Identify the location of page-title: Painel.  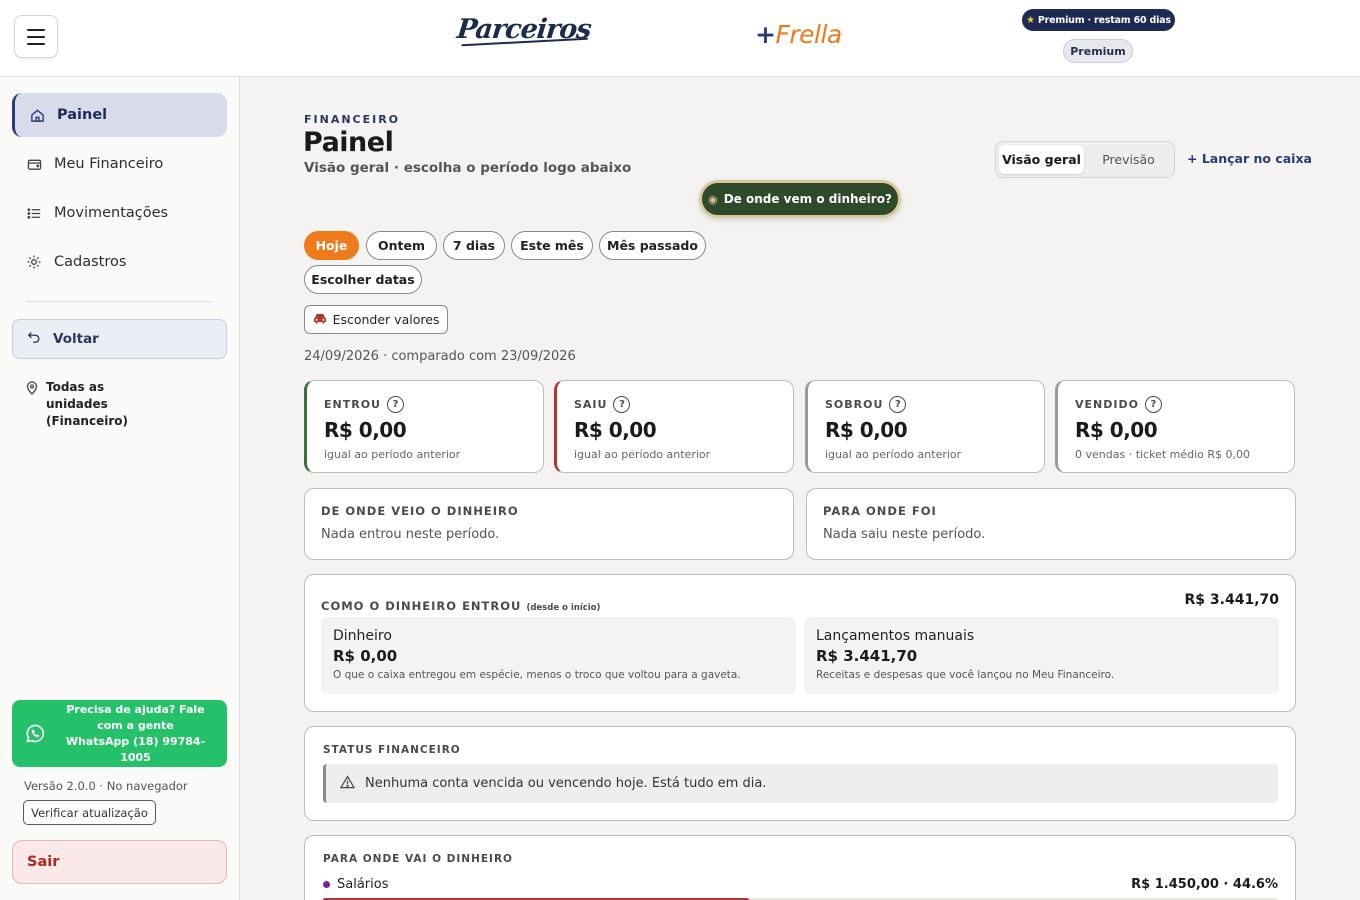
(348, 142).